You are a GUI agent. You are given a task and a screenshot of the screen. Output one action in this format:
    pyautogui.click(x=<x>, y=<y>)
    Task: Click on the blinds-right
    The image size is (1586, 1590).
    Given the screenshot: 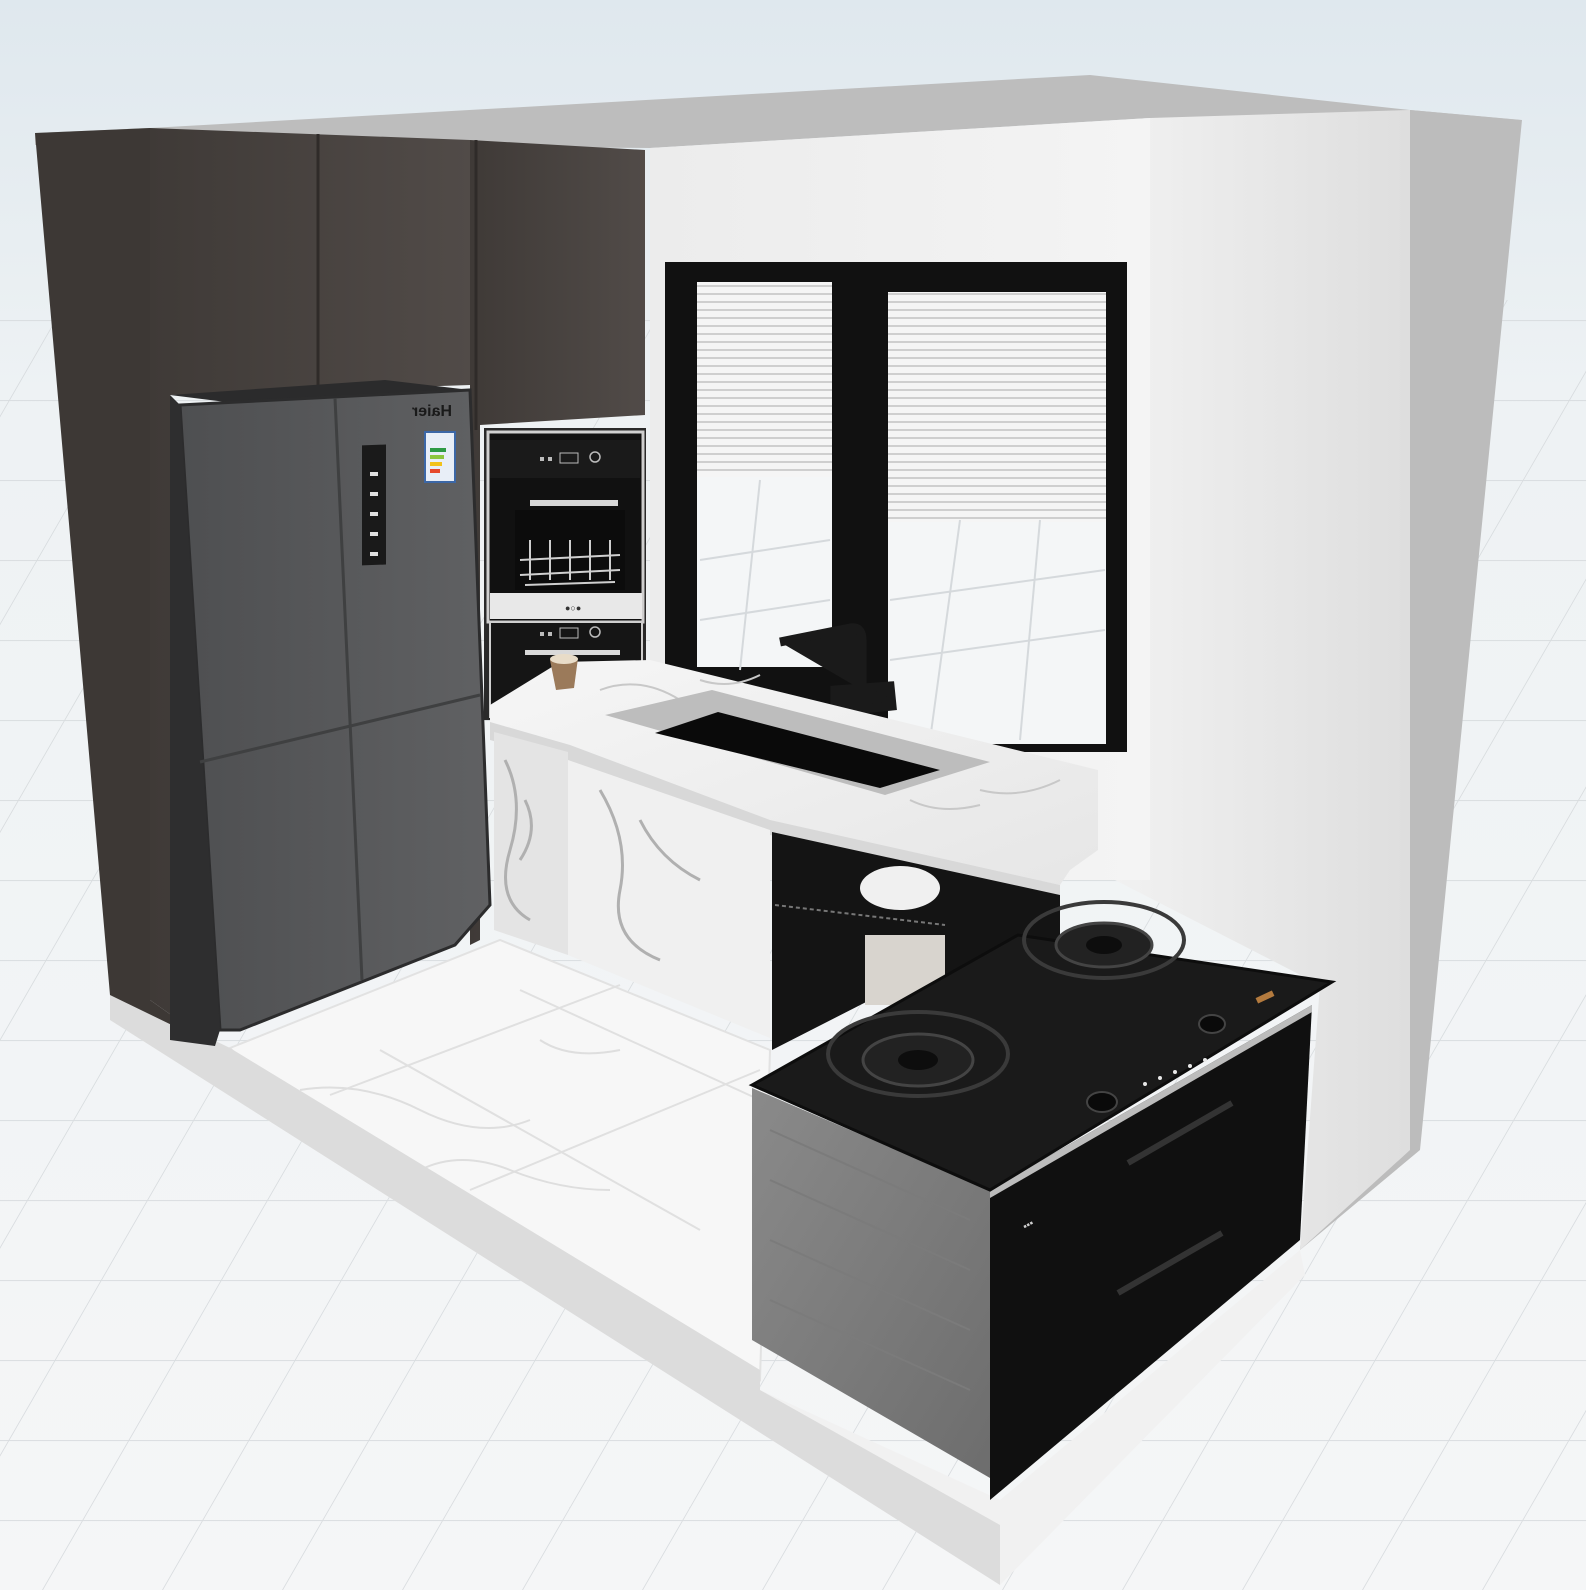 What is the action you would take?
    pyautogui.click(x=997, y=407)
    